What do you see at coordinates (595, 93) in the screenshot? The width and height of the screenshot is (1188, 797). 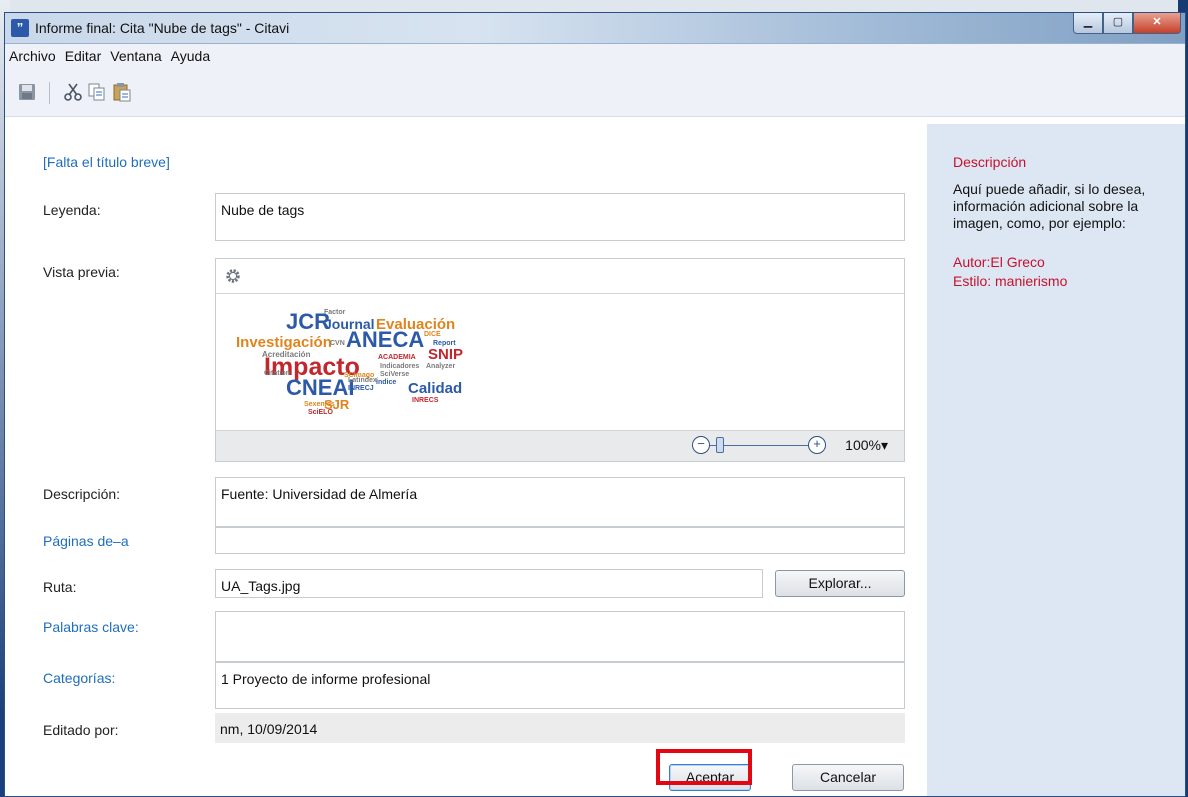 I see `toolbar` at bounding box center [595, 93].